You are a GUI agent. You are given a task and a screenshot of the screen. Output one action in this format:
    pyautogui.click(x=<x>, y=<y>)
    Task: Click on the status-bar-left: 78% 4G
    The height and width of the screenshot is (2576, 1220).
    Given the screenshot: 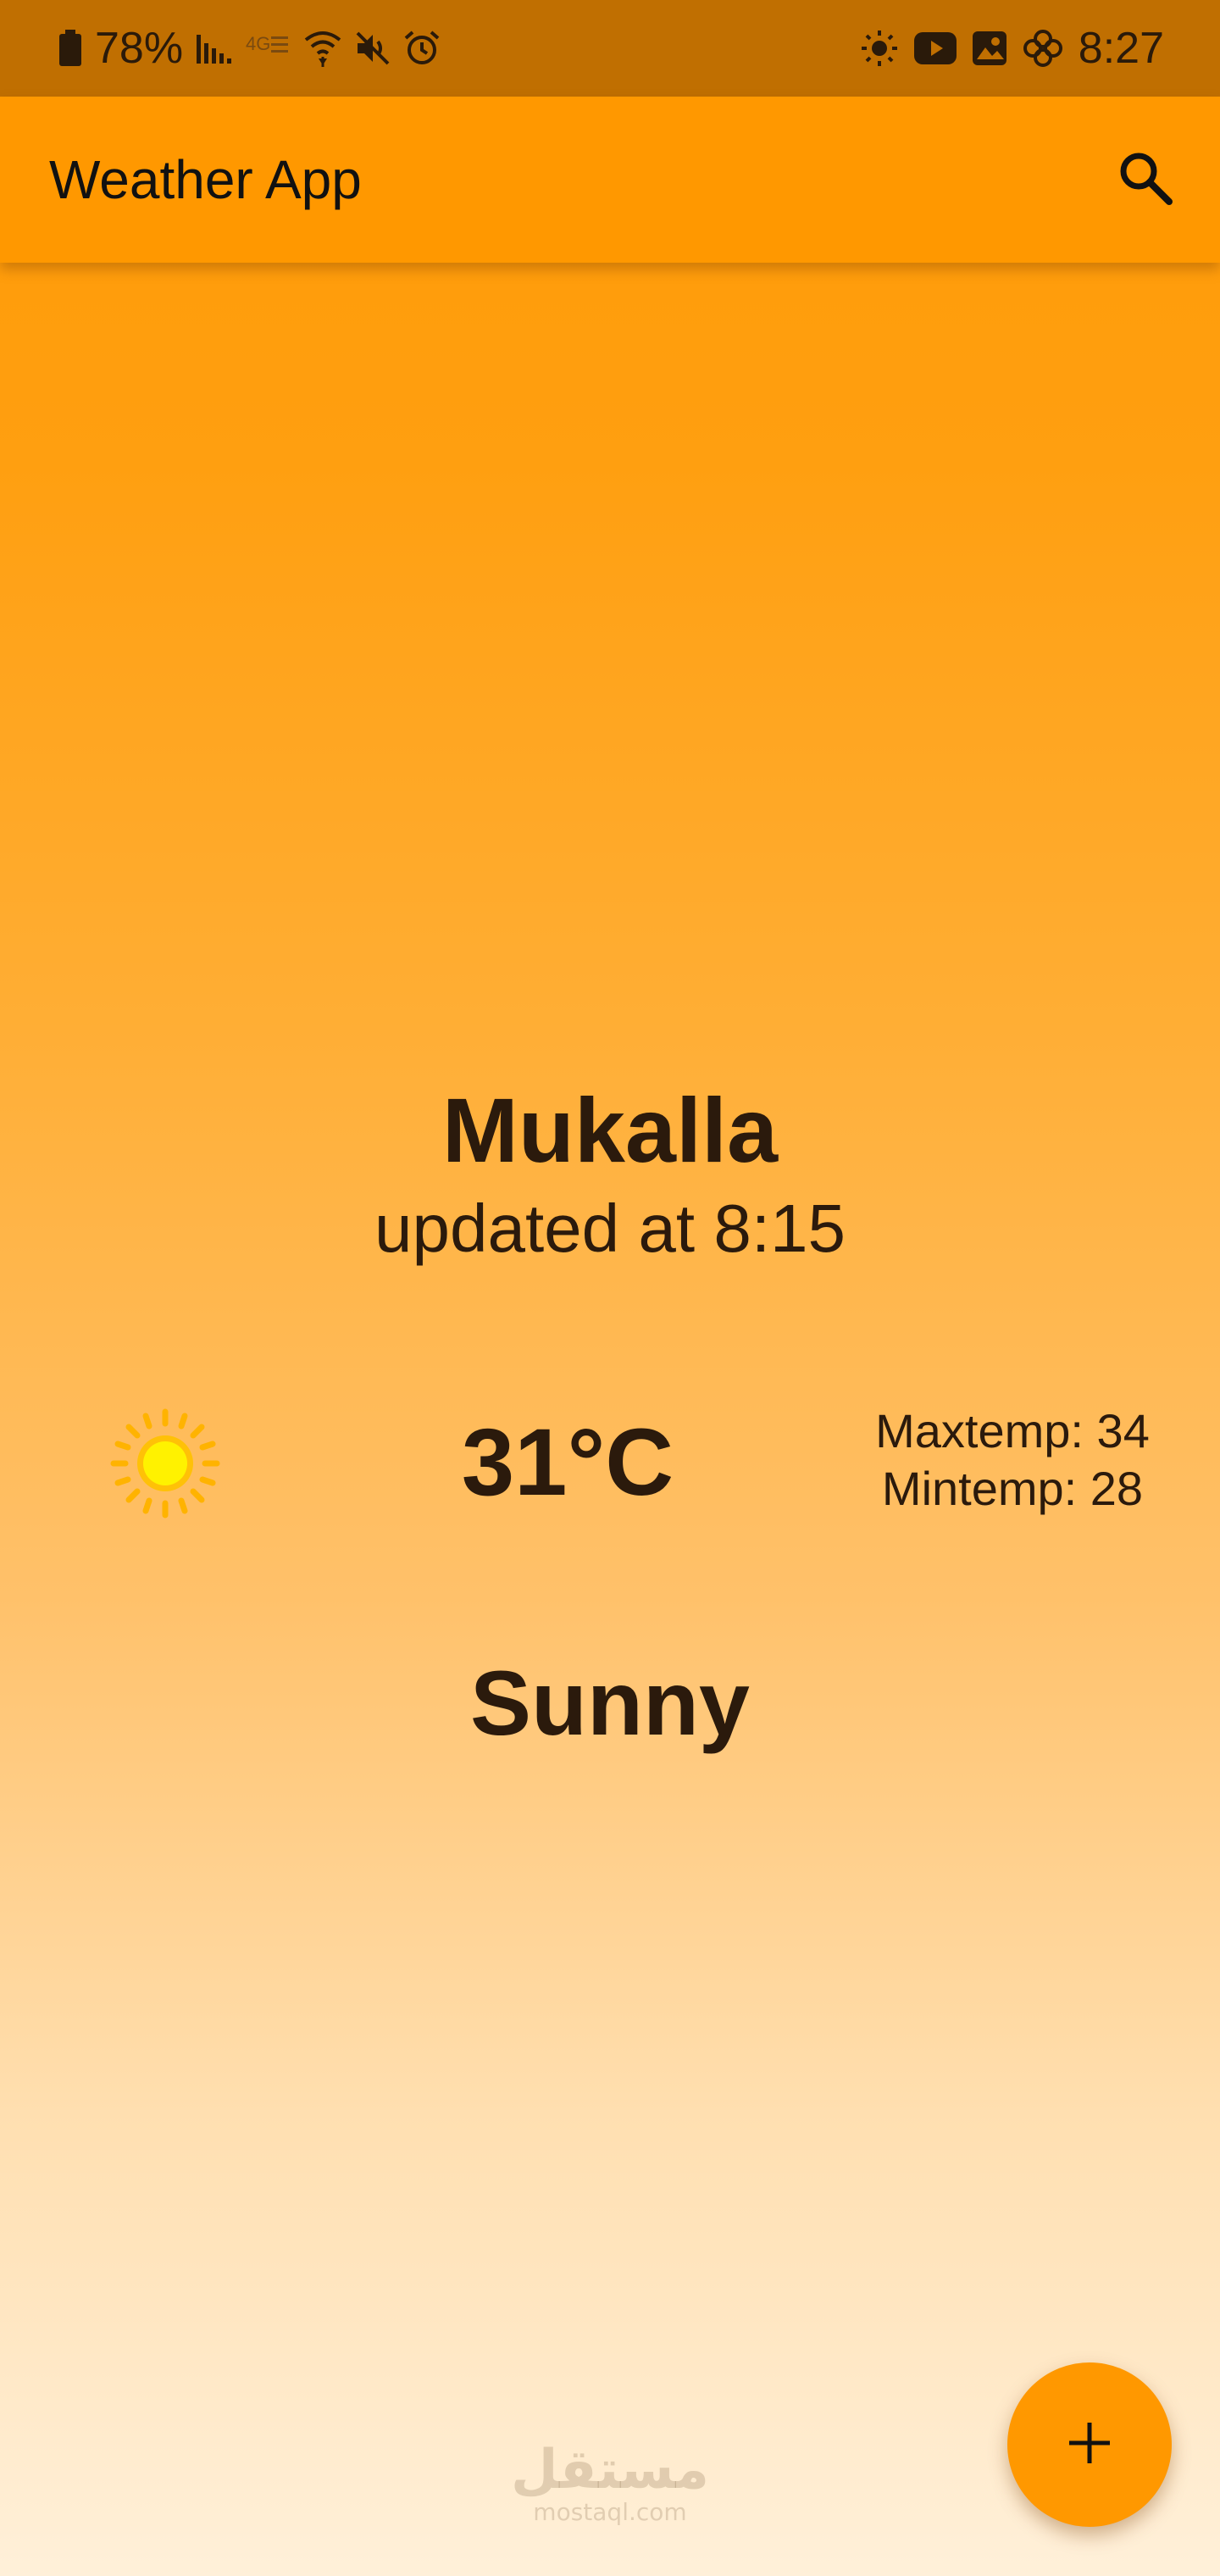 What is the action you would take?
    pyautogui.click(x=249, y=48)
    